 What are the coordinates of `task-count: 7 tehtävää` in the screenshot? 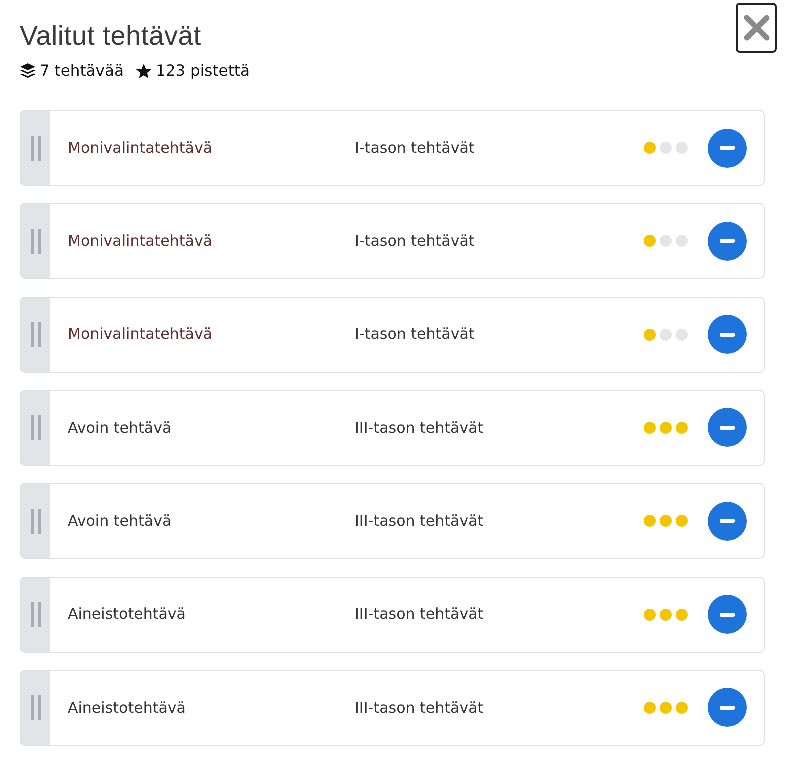 It's located at (82, 71).